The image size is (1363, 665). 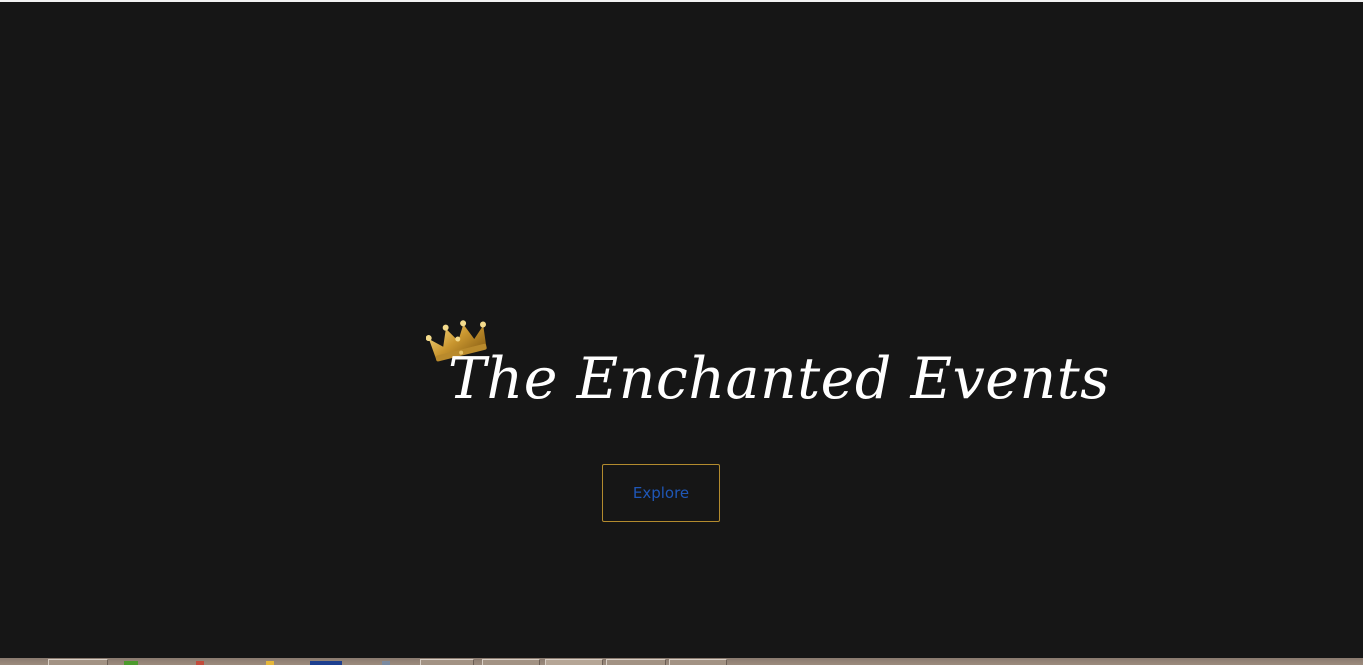 I want to click on site-title: The Enchanted Events, so click(x=779, y=379).